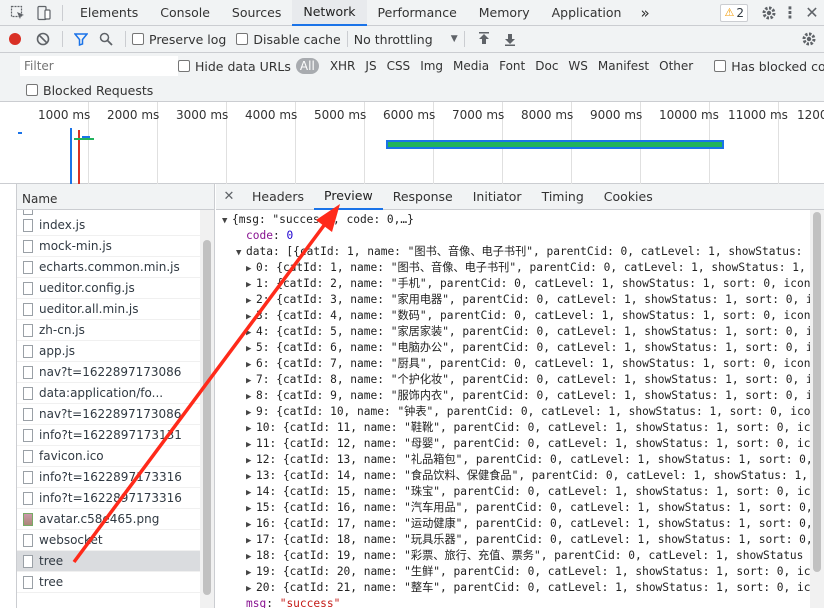 This screenshot has height=608, width=824. What do you see at coordinates (769, 13) in the screenshot?
I see `settings-gear-icon` at bounding box center [769, 13].